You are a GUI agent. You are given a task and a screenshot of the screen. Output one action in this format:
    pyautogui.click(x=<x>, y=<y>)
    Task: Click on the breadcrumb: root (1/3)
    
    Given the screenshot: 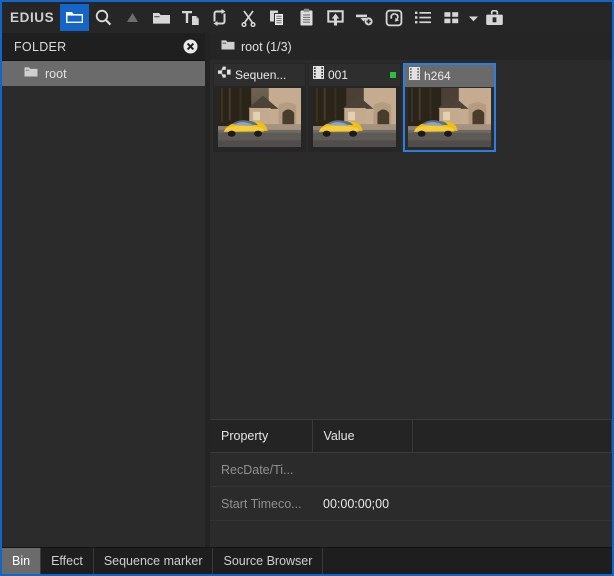 What is the action you would take?
    pyautogui.click(x=411, y=47)
    